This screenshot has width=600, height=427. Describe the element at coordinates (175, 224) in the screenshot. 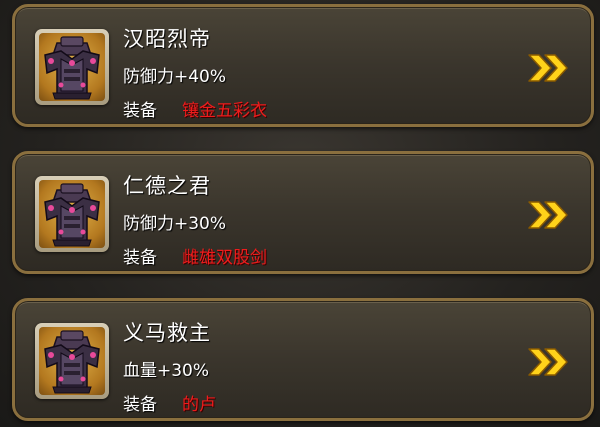

I see `attribute-bonus: 防御力+30%` at that location.